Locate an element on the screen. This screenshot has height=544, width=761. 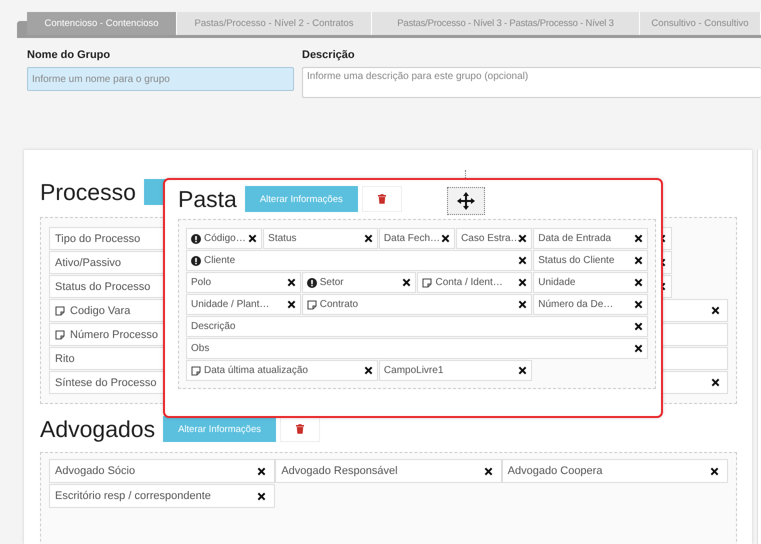
field-label: Número Processo is located at coordinates (114, 334).